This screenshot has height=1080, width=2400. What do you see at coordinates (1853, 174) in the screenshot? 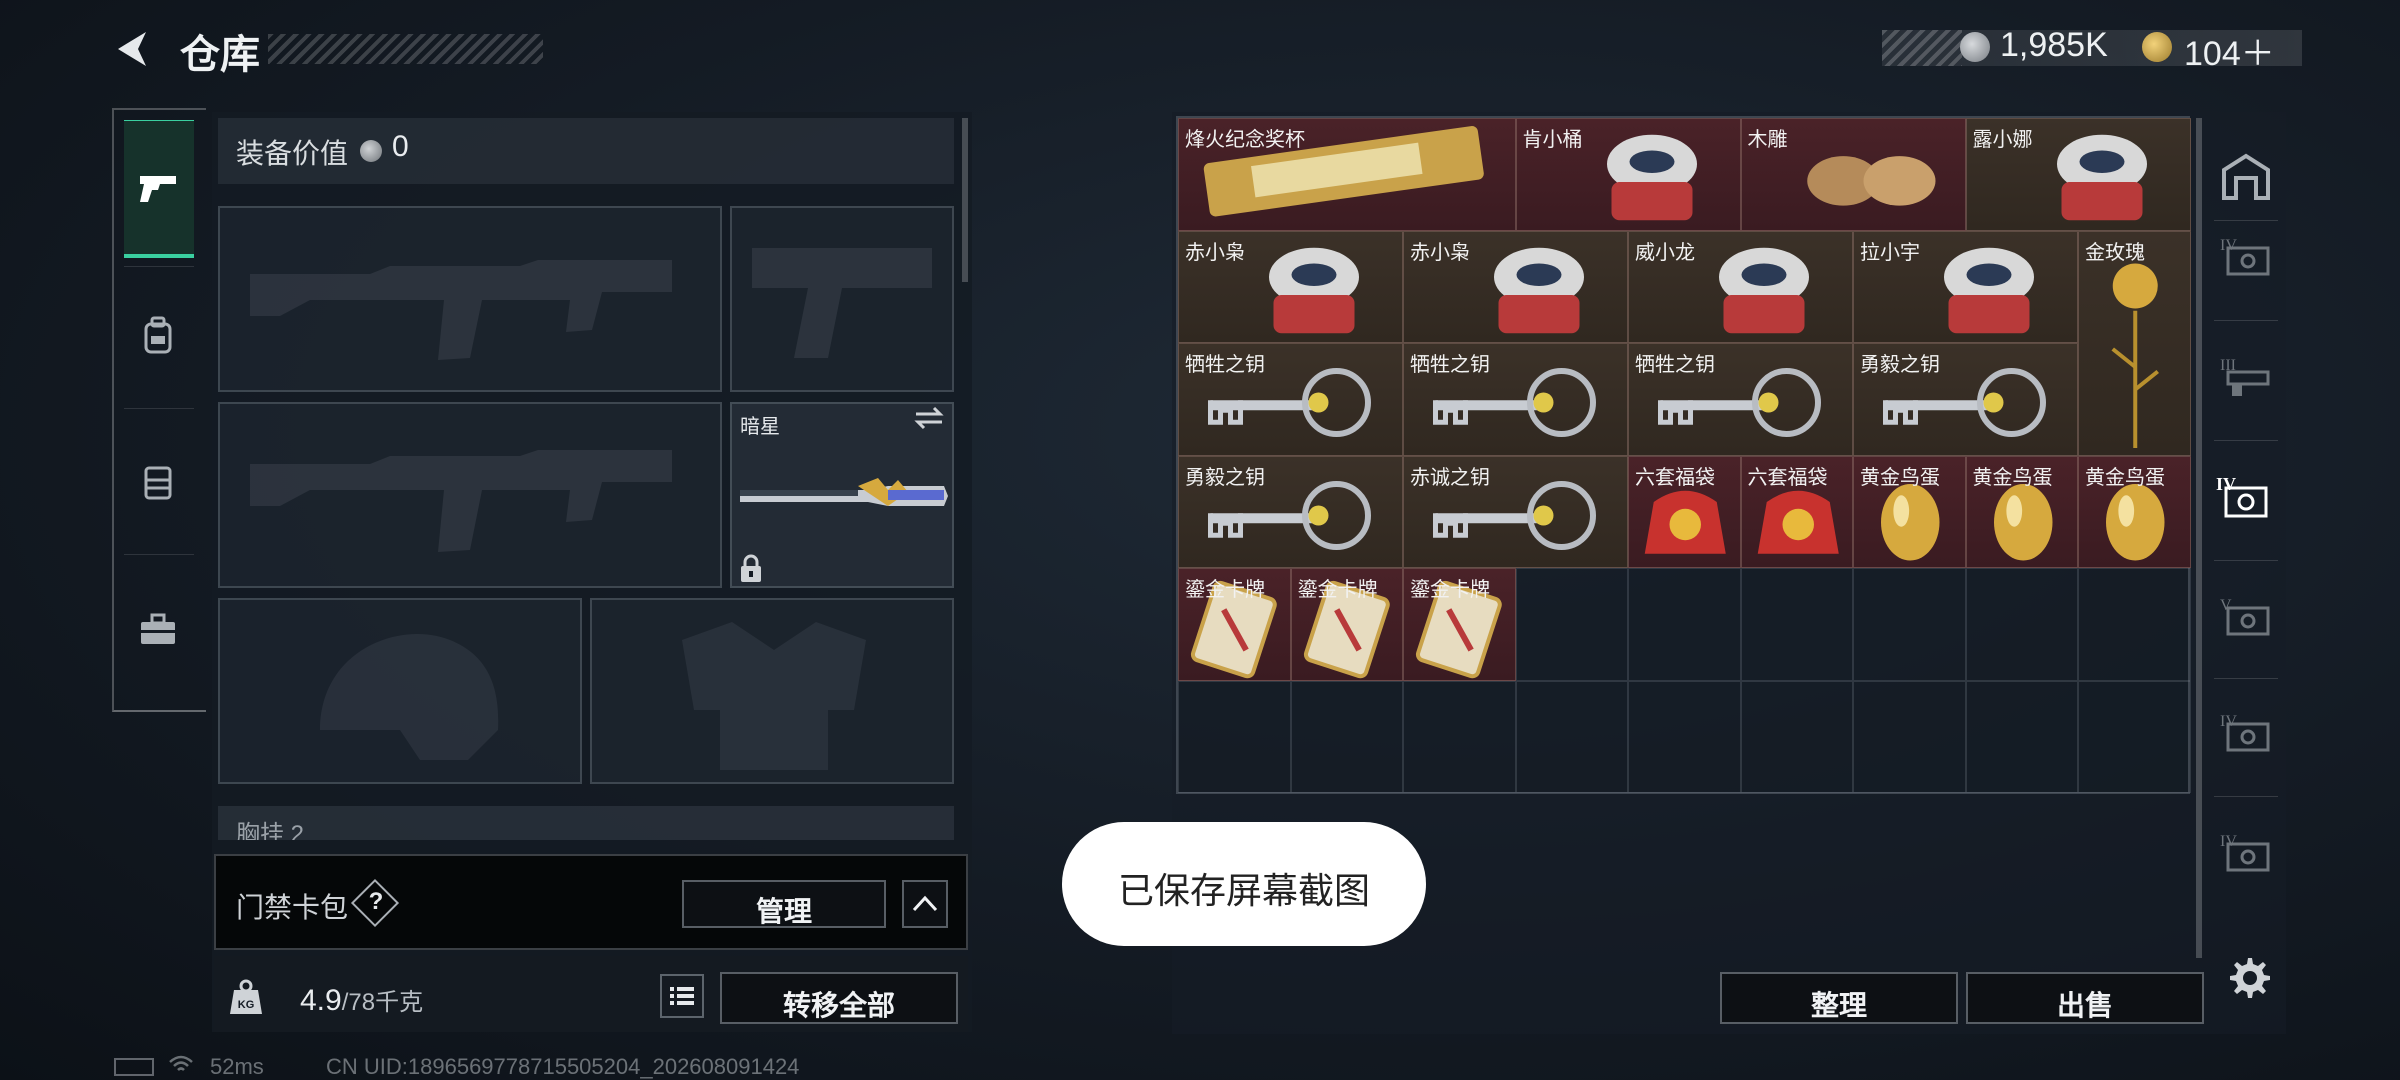
I see `inventory-item: 木雕` at bounding box center [1853, 174].